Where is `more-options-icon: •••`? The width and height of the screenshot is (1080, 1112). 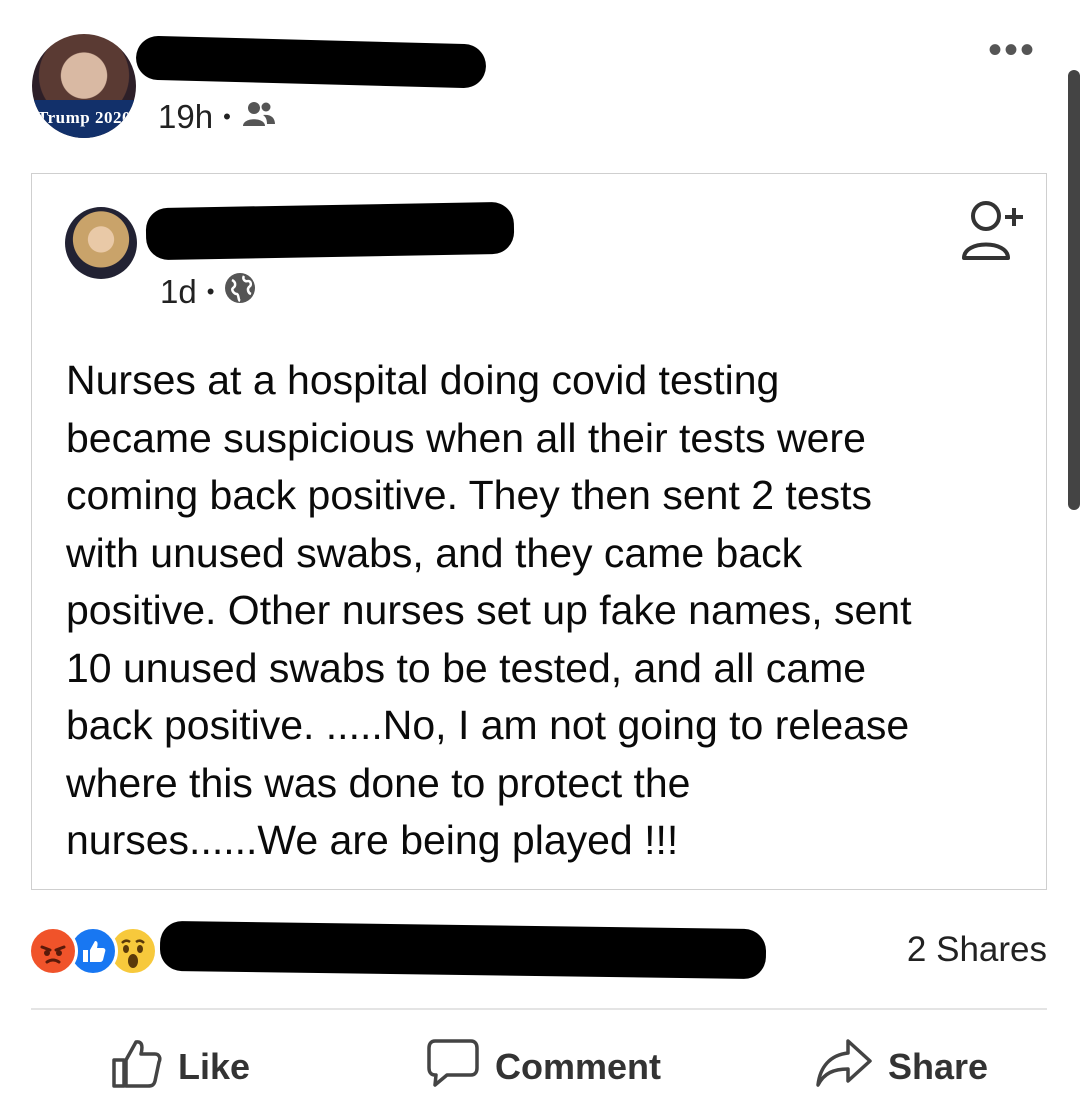
more-options-icon: ••• is located at coordinates (1012, 50).